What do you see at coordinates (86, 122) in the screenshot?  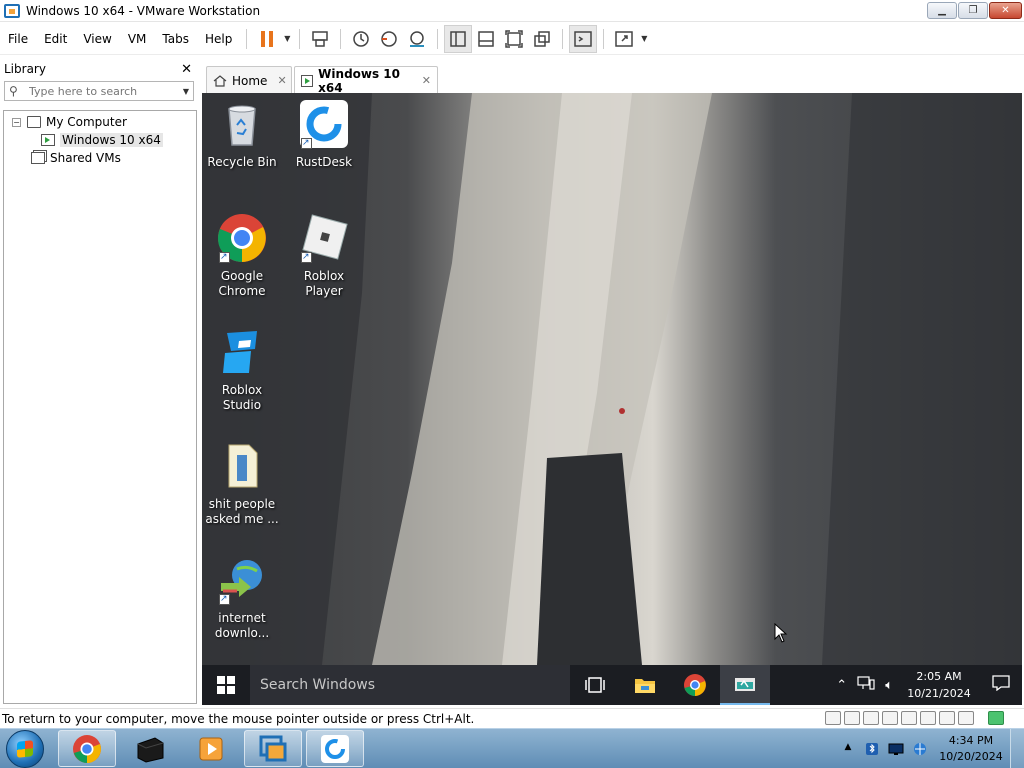 I see `tree-item-label: My Computer` at bounding box center [86, 122].